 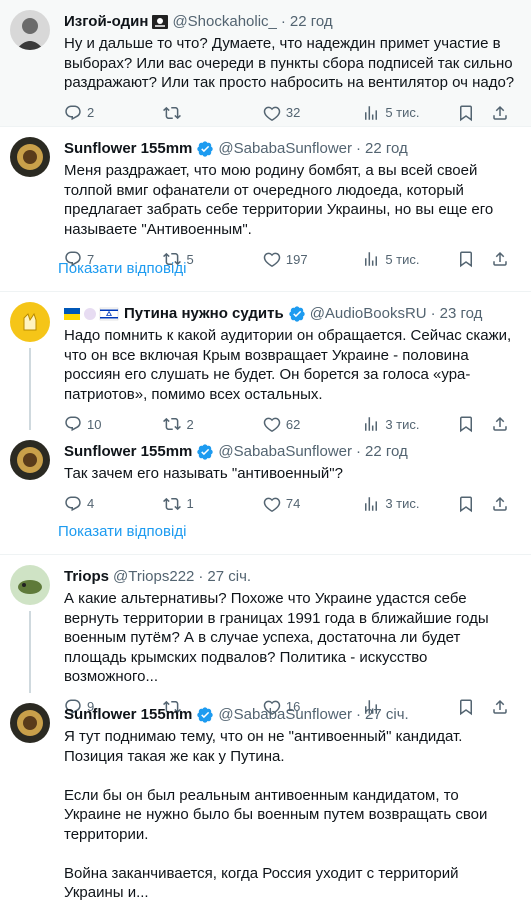 What do you see at coordinates (204, 314) in the screenshot?
I see `author-name: Путина нужно судить` at bounding box center [204, 314].